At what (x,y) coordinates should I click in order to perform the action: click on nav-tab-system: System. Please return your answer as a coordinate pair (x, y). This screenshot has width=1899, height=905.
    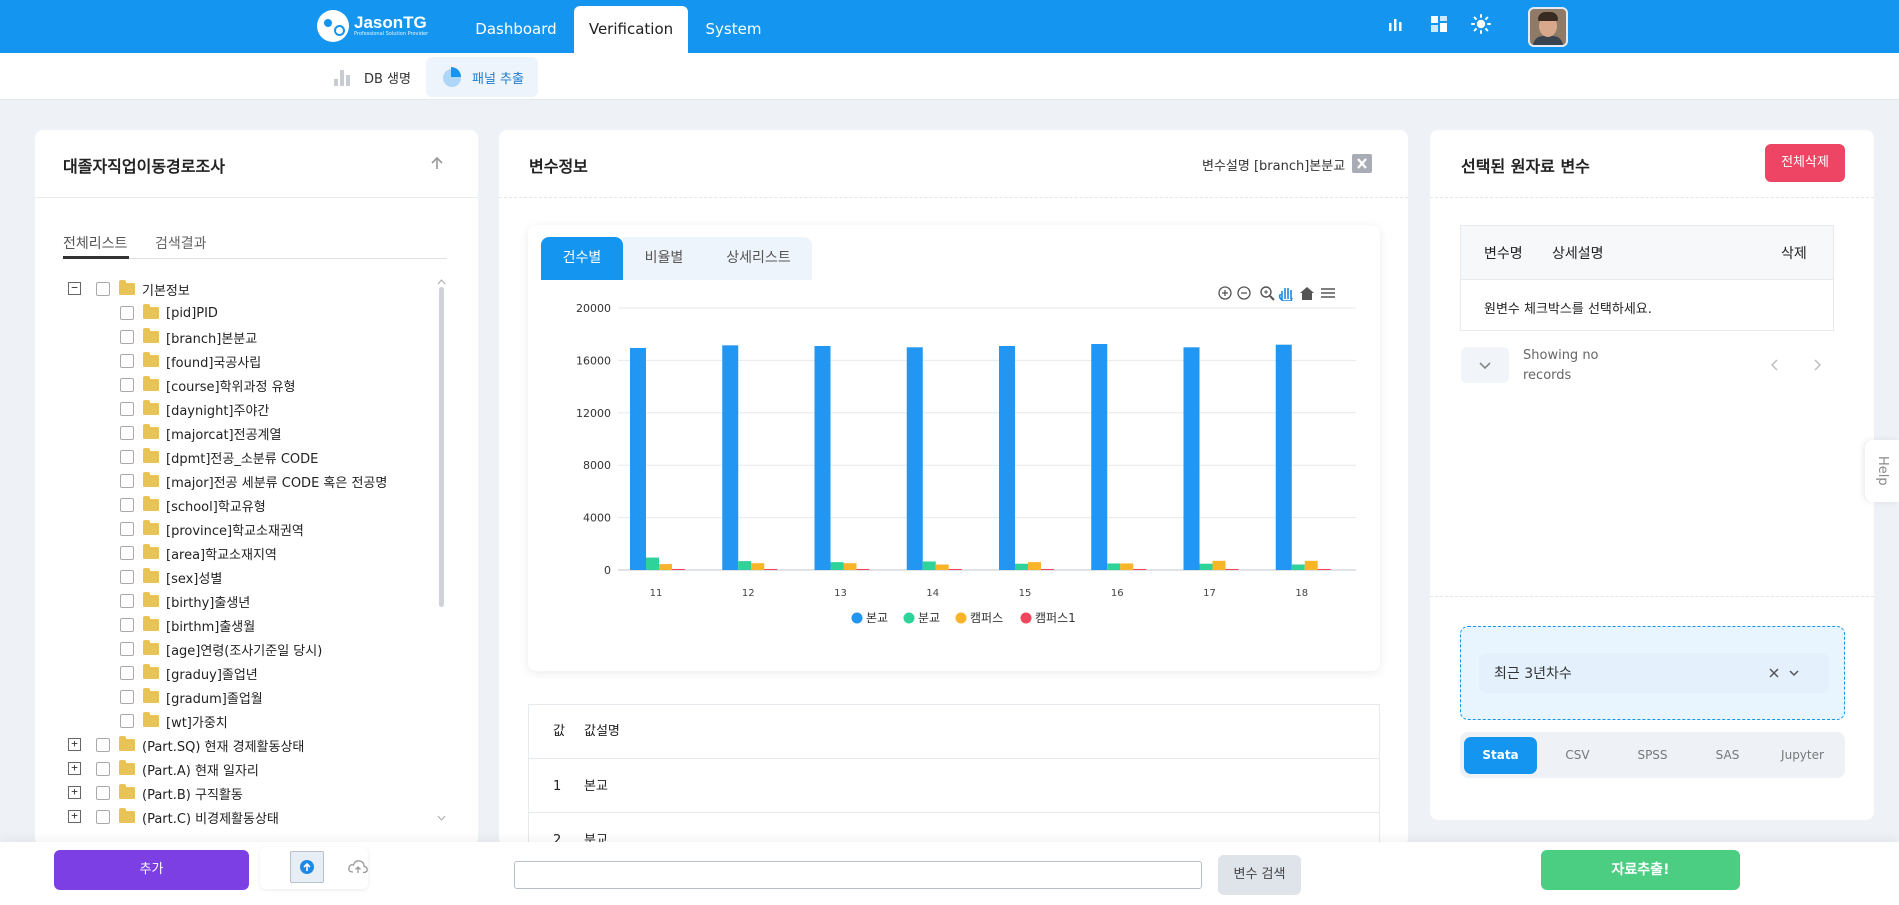
    Looking at the image, I should click on (733, 29).